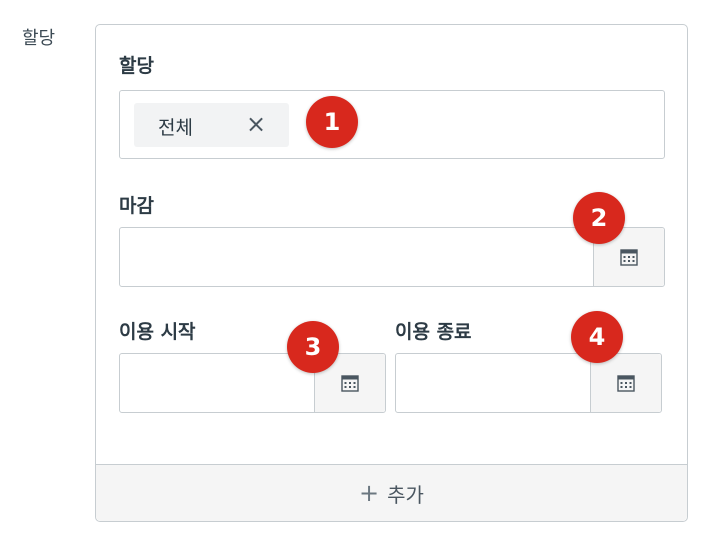 This screenshot has width=707, height=537. I want to click on assign-to-label: 할당, so click(136, 66).